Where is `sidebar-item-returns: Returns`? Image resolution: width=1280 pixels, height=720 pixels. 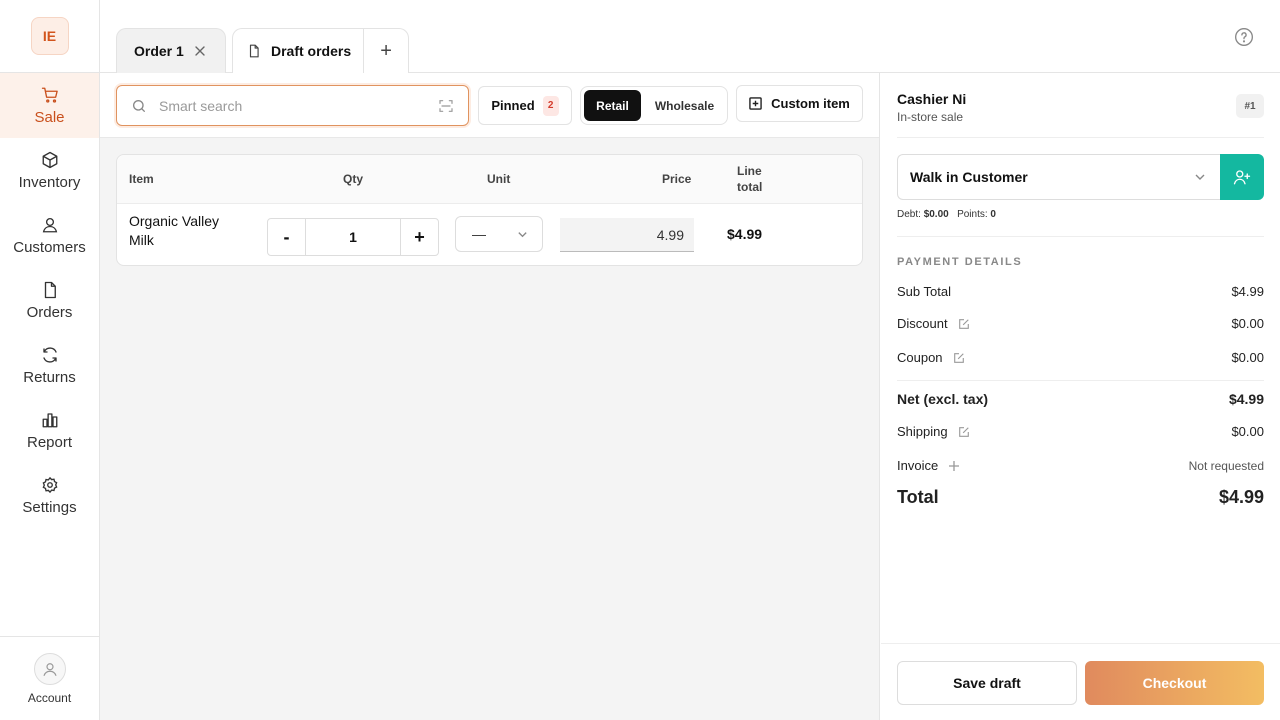
sidebar-item-returns: Returns is located at coordinates (49, 365).